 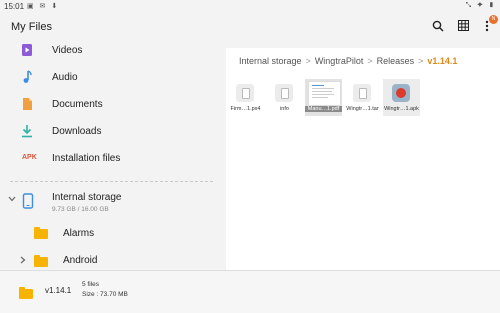 I want to click on notification-badge: N, so click(x=493, y=19).